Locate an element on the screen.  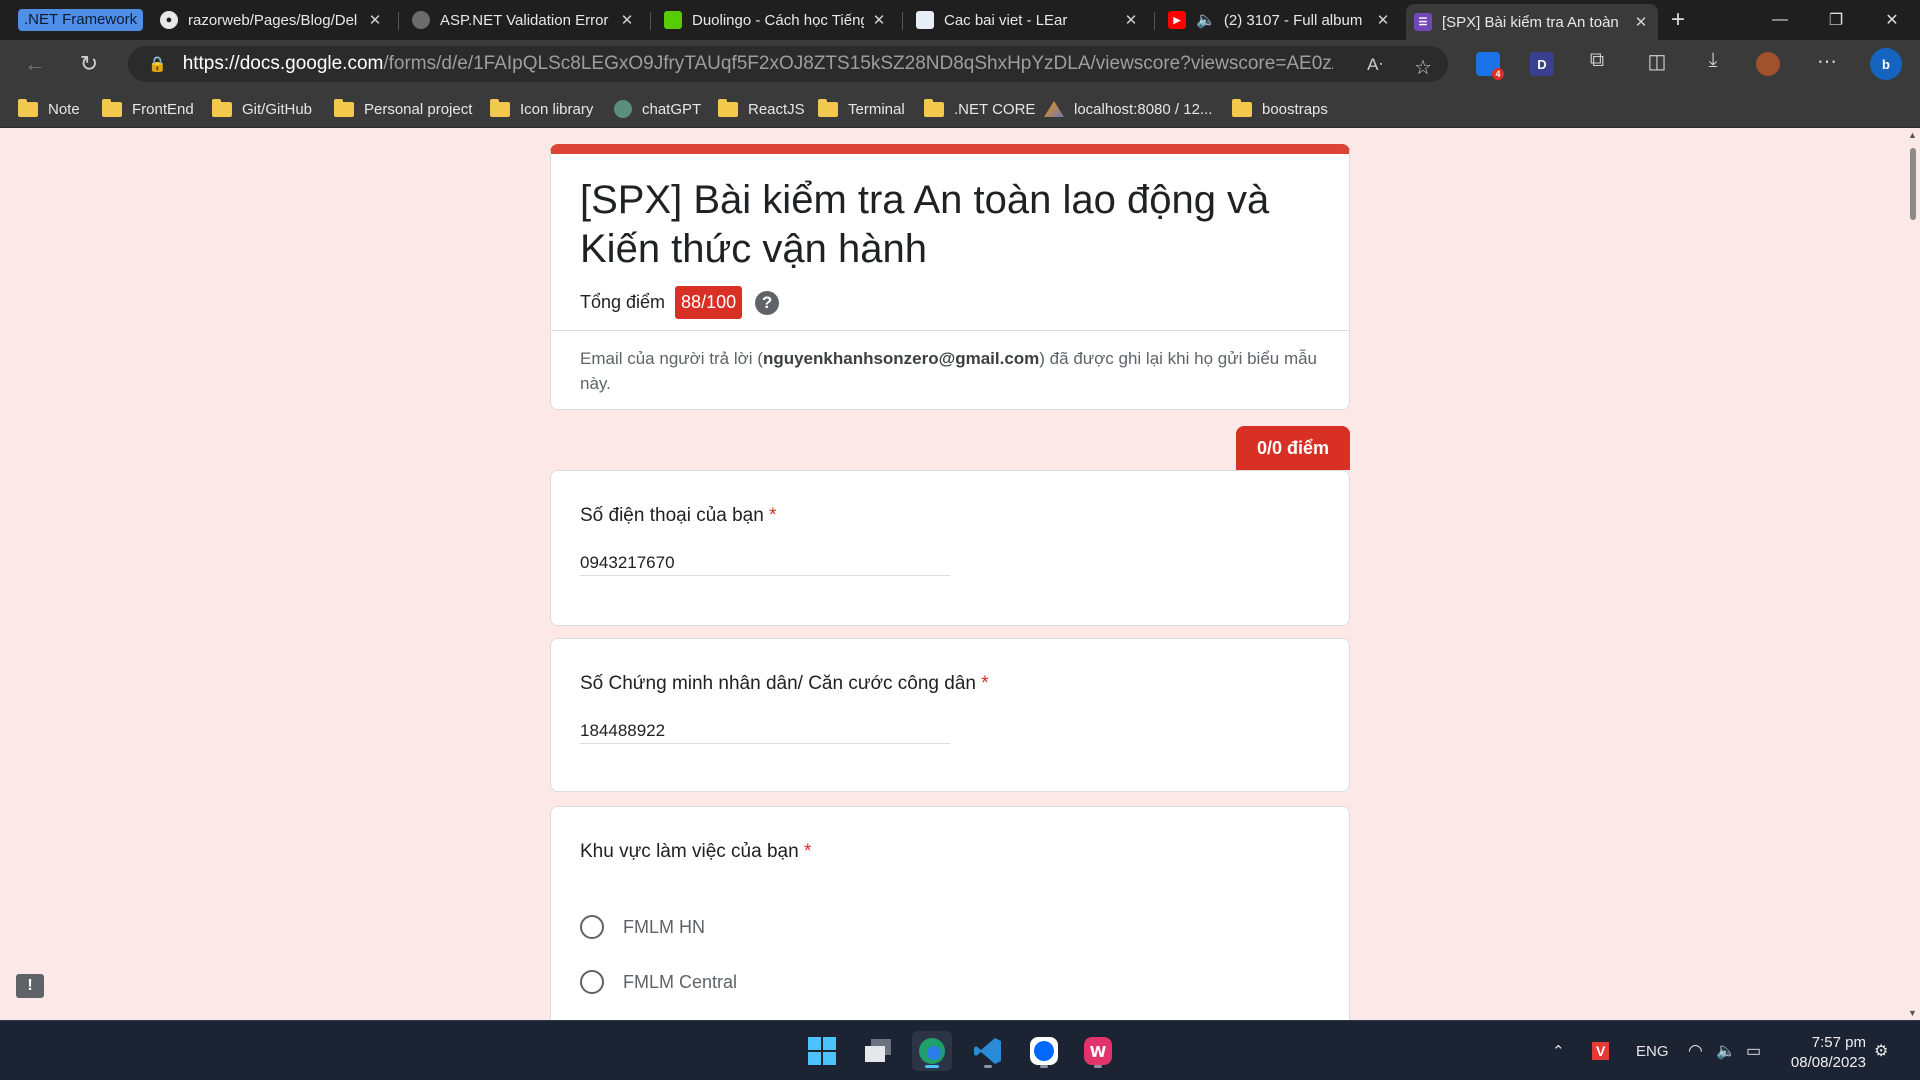
lock-icon: 🔒 is located at coordinates (157, 64).